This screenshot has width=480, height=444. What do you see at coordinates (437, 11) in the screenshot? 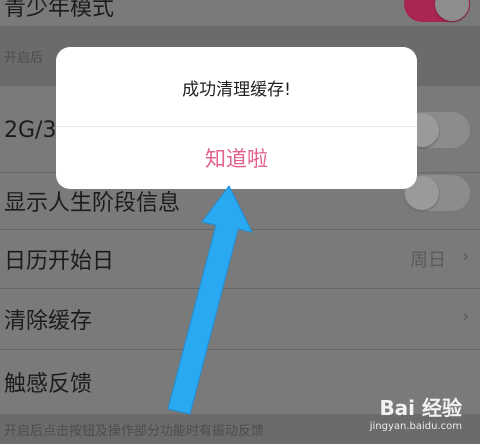
I see `youth-mode-toggle` at bounding box center [437, 11].